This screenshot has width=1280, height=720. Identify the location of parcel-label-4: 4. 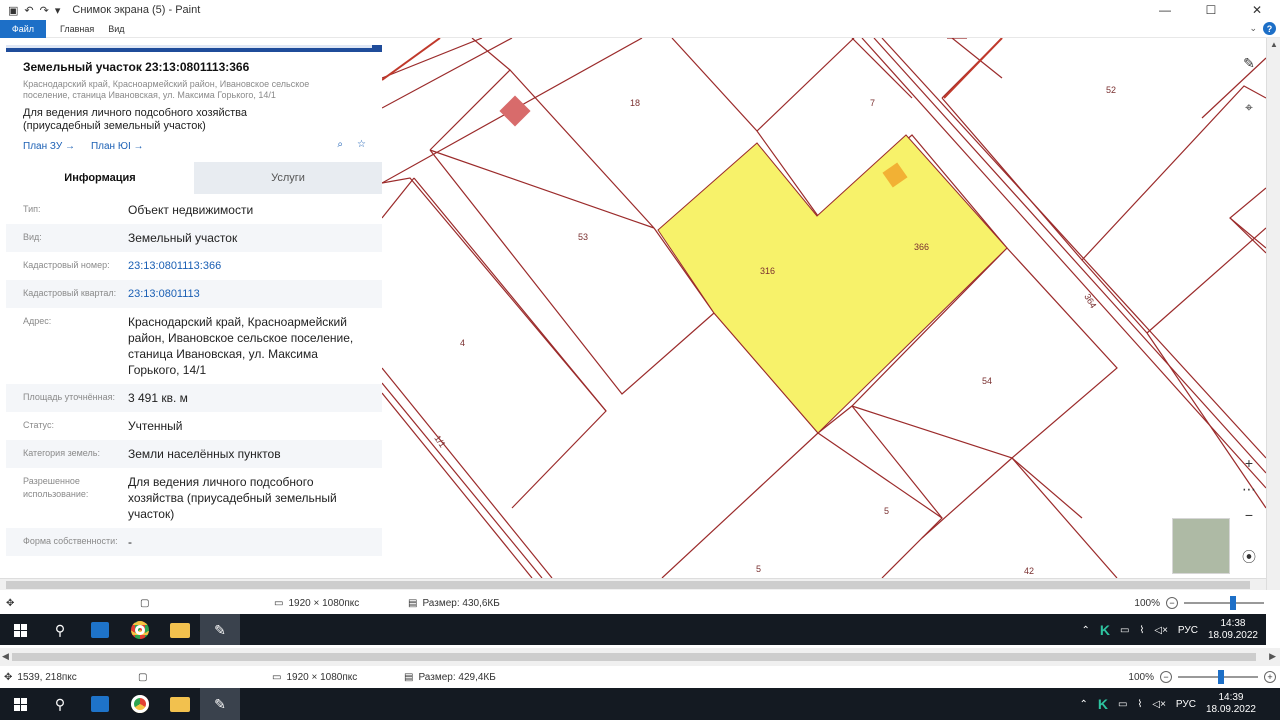
(462, 343).